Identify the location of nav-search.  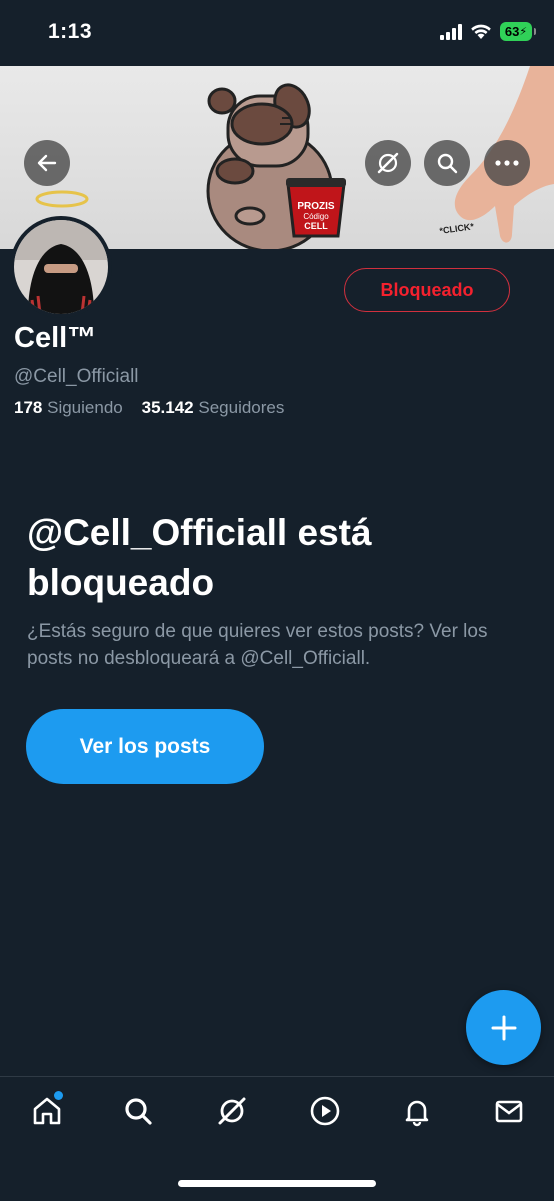
(138, 1111).